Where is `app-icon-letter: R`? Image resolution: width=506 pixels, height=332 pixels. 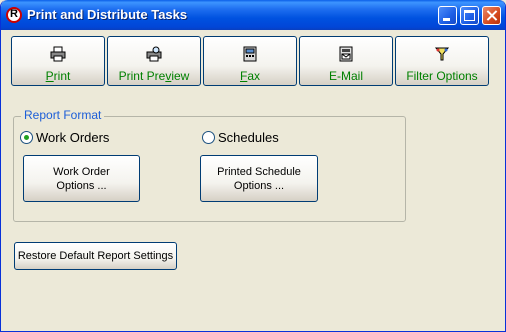 app-icon-letter: R is located at coordinates (14, 14).